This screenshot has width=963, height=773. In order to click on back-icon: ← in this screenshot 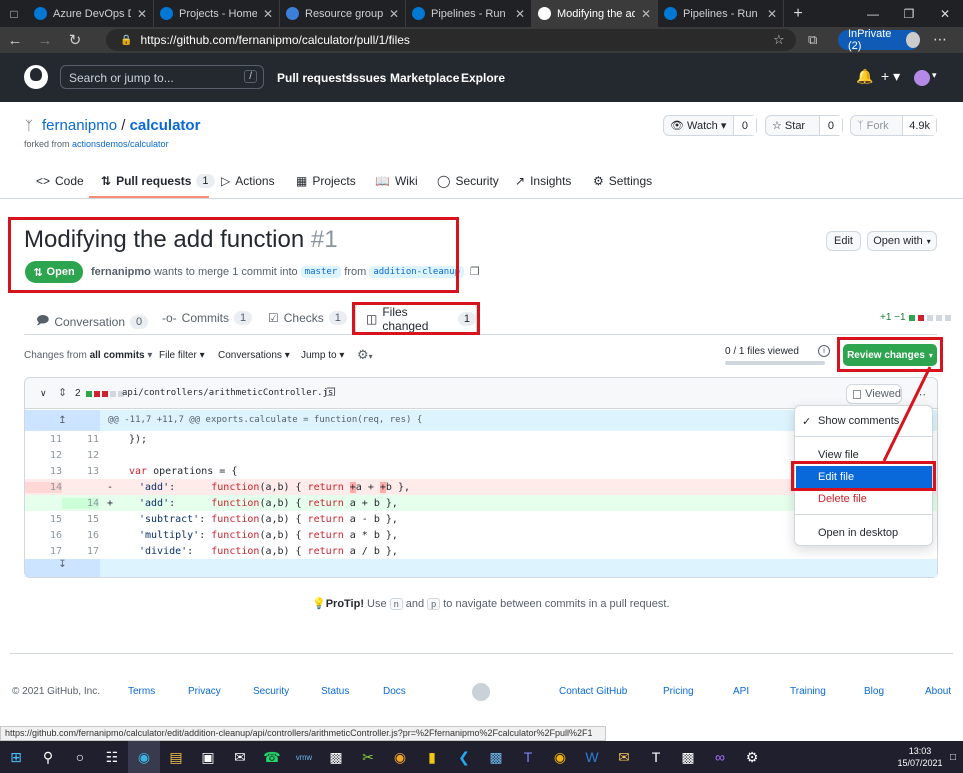, I will do `click(15, 40)`.